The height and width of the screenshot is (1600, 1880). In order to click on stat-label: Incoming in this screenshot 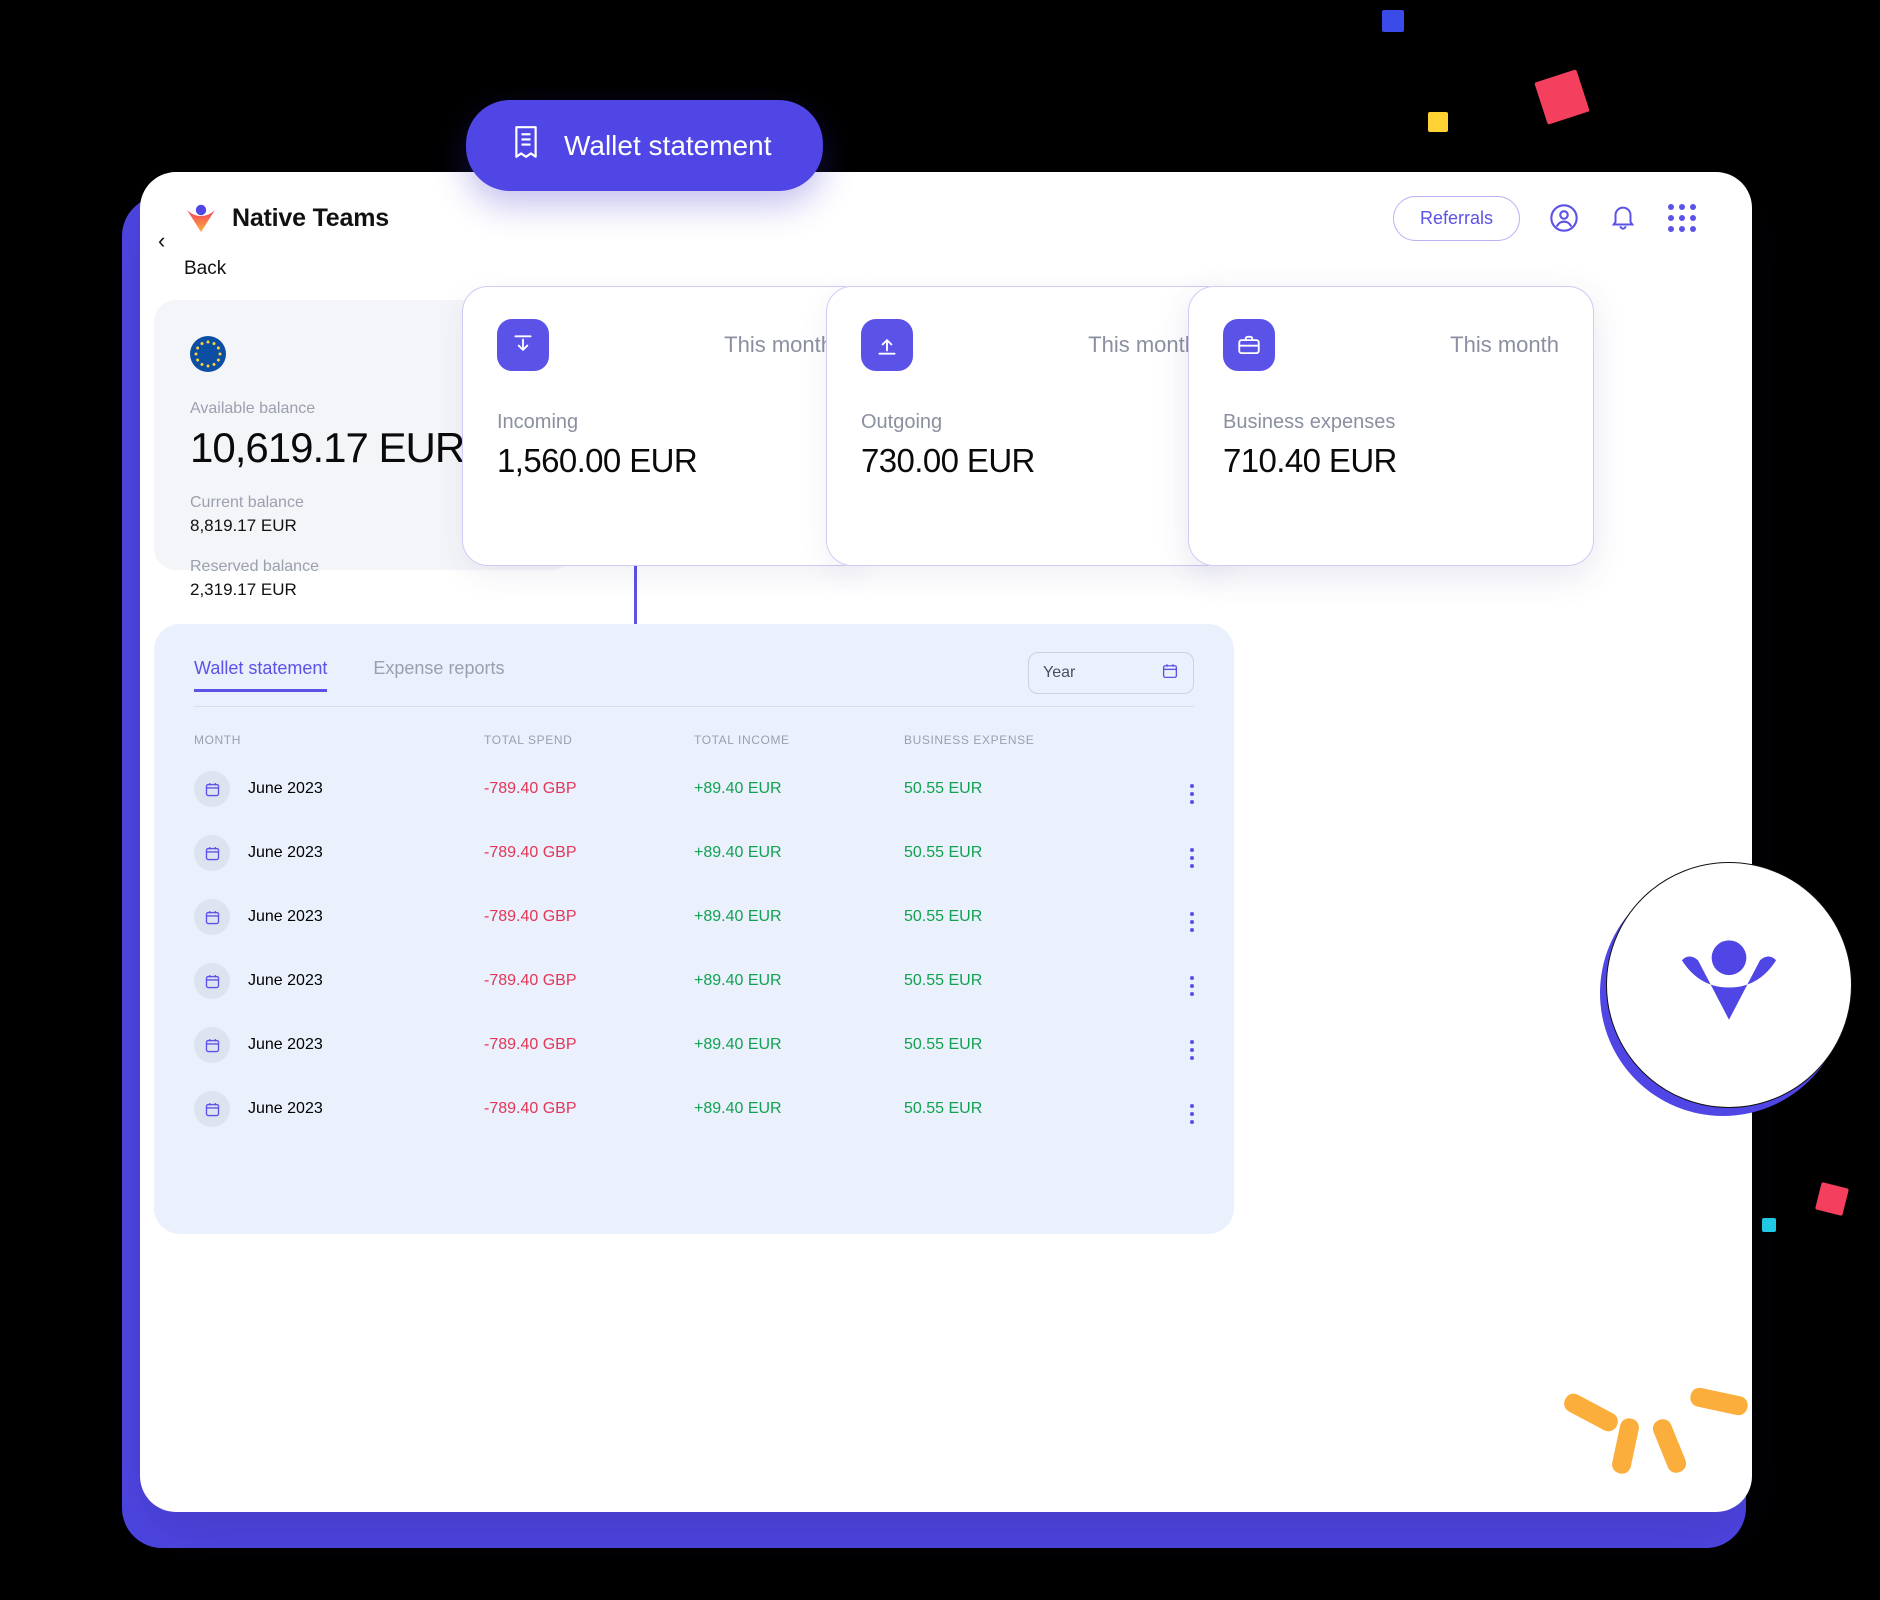, I will do `click(538, 422)`.